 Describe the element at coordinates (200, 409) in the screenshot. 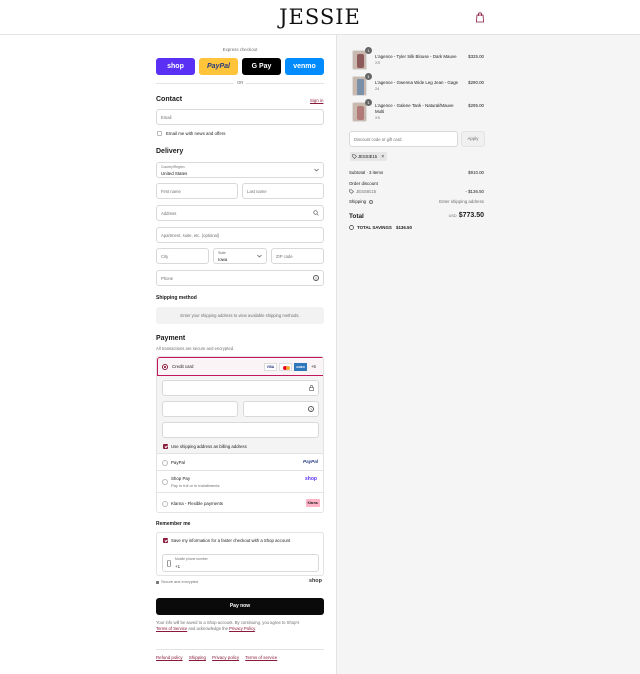

I see `expiration-date-input` at that location.